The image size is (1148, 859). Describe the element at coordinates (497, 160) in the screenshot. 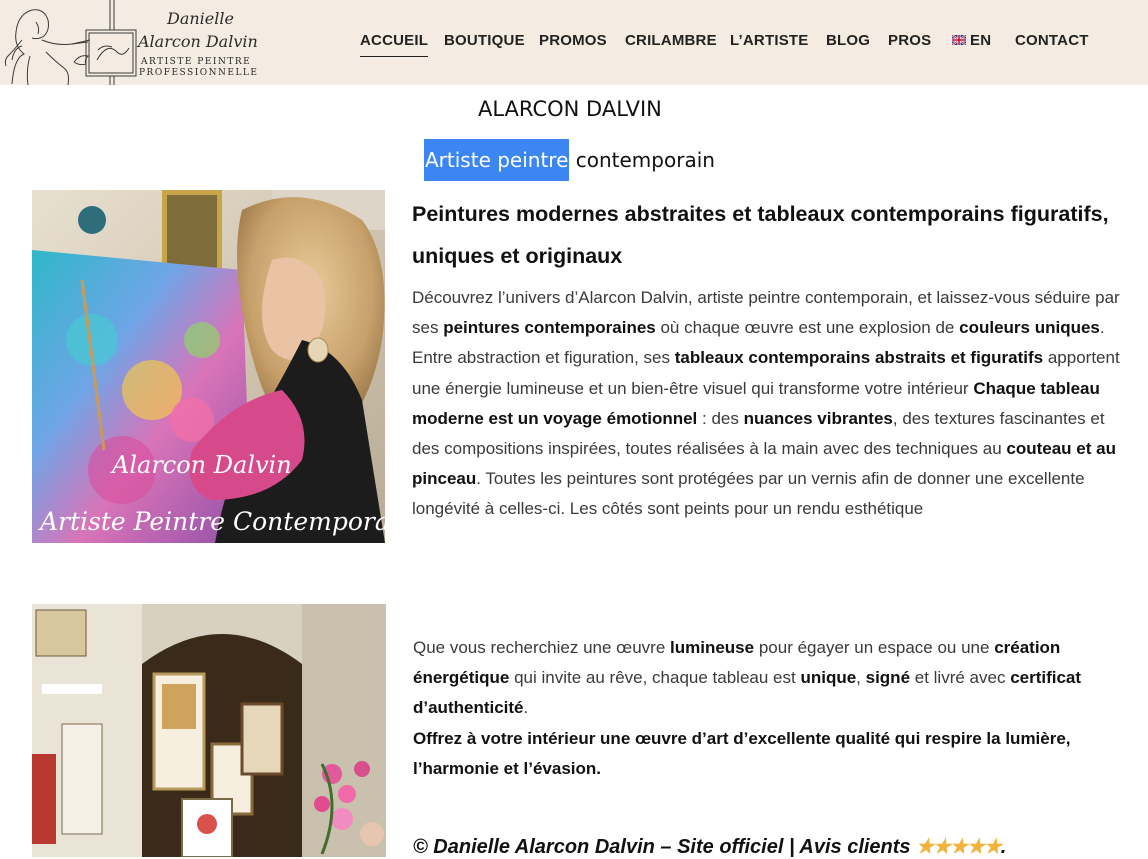

I see `subtitle-highlight: Artiste peintre` at that location.